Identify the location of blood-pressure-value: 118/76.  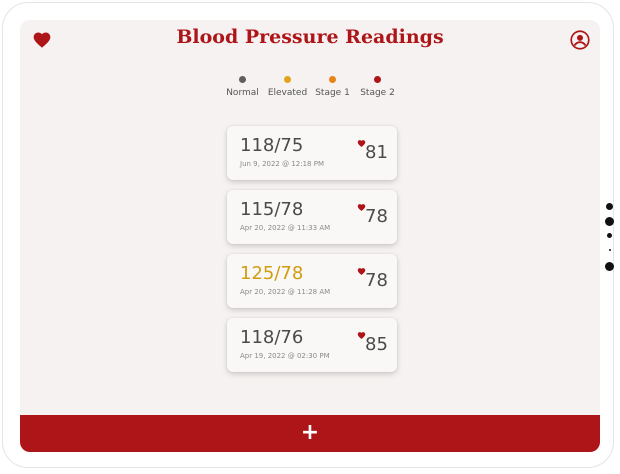
(272, 337).